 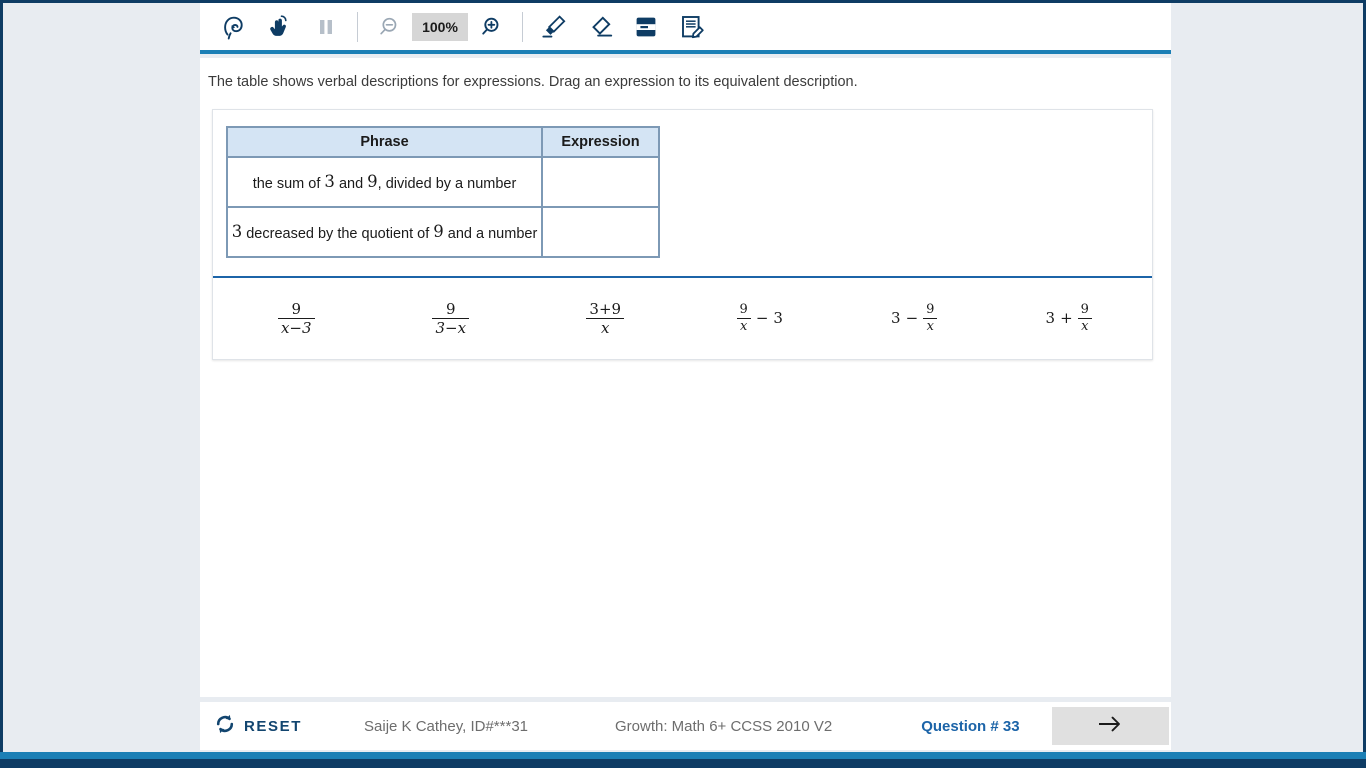 I want to click on table-header-row: Phrase Expression, so click(x=443, y=142).